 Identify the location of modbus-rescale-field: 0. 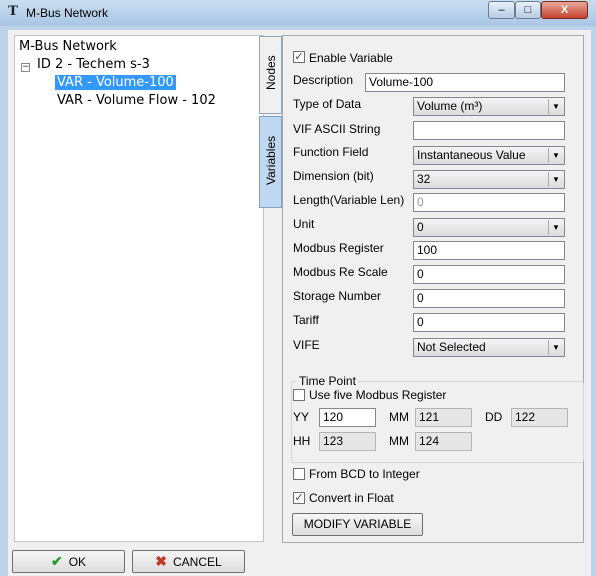
(489, 274).